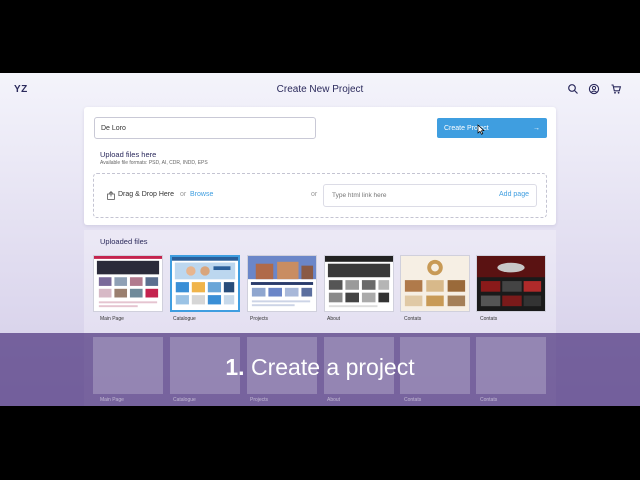  I want to click on faded-thumbnail-label: Main Page, so click(112, 400).